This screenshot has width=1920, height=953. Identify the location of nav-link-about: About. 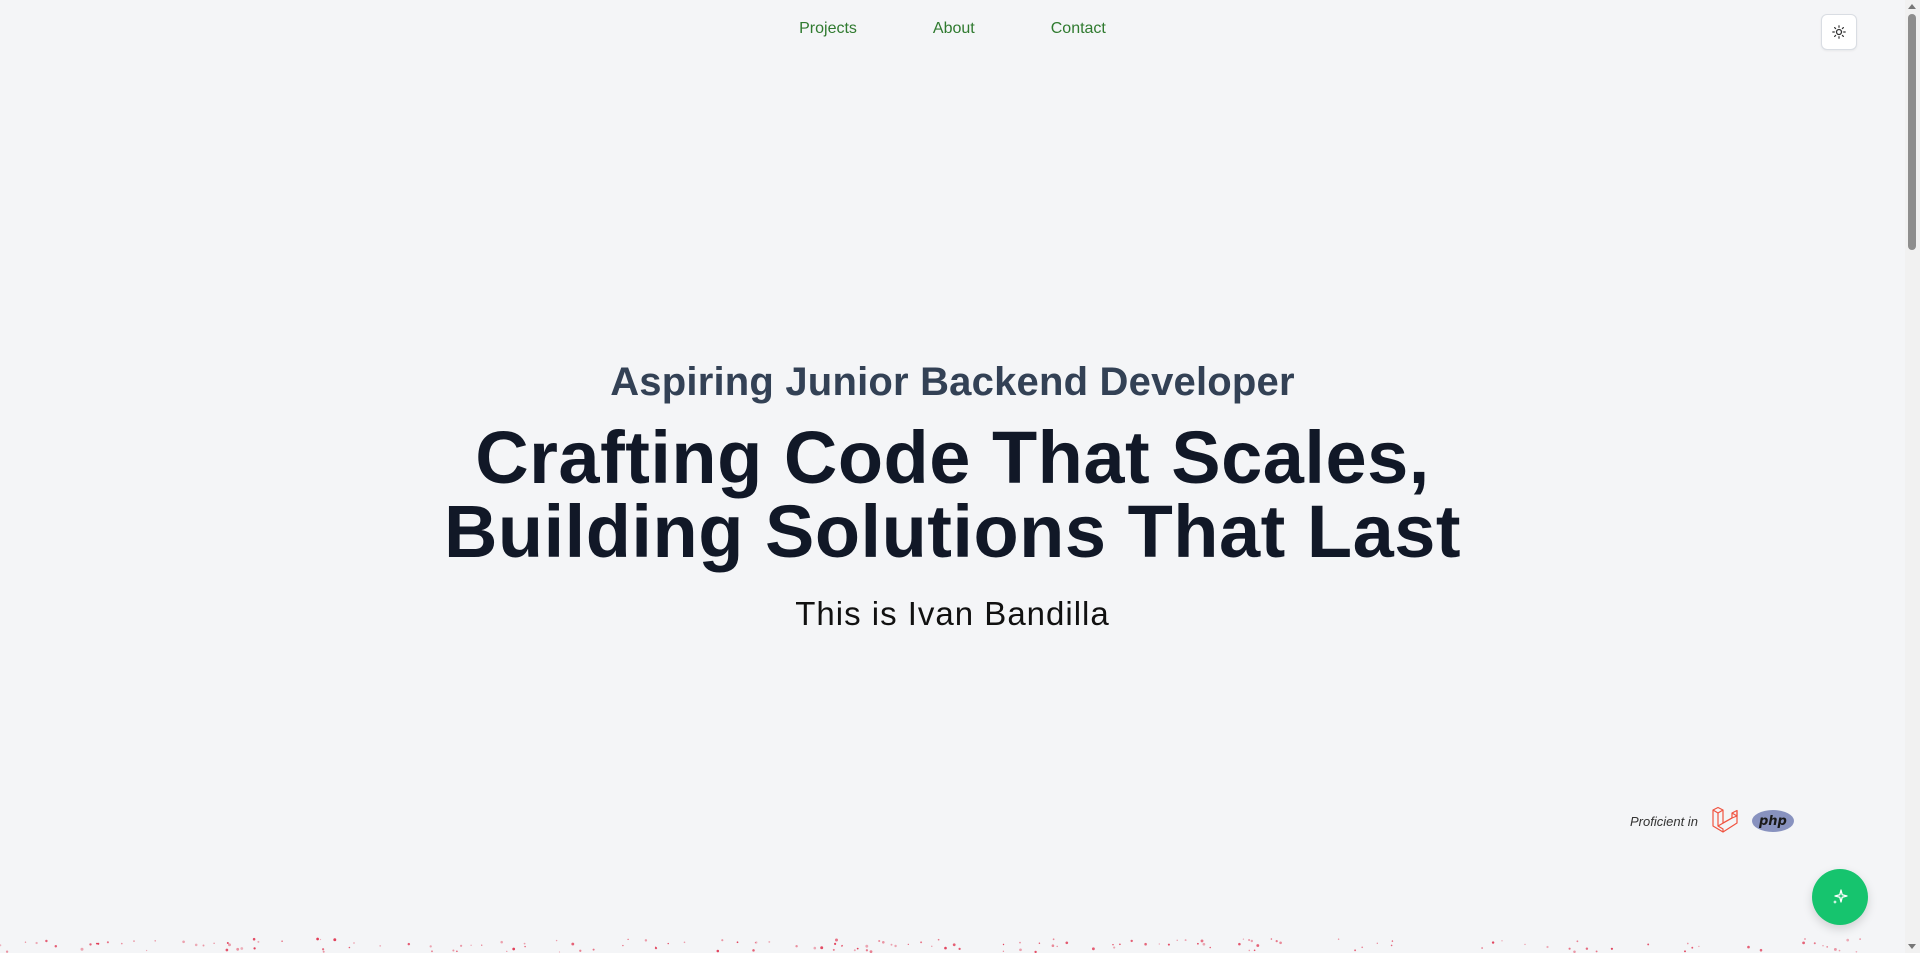
(954, 29).